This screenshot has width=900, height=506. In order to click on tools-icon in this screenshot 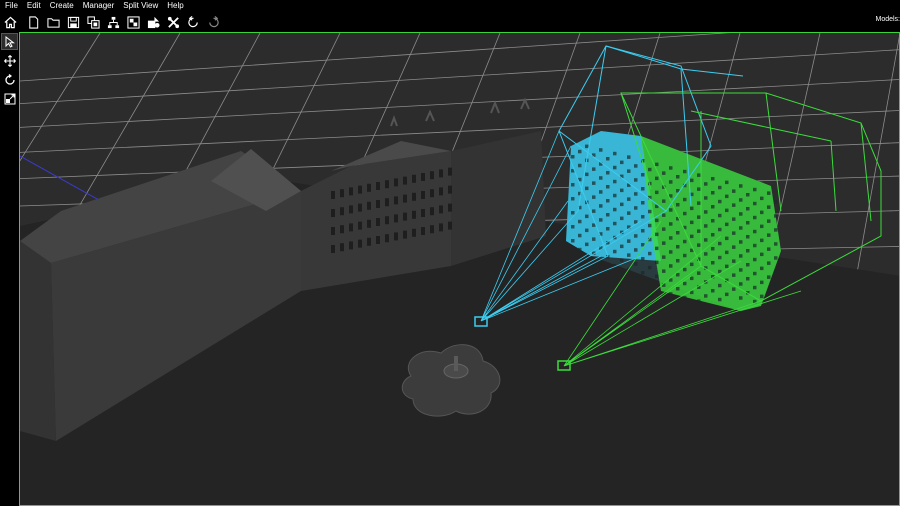, I will do `click(173, 22)`.